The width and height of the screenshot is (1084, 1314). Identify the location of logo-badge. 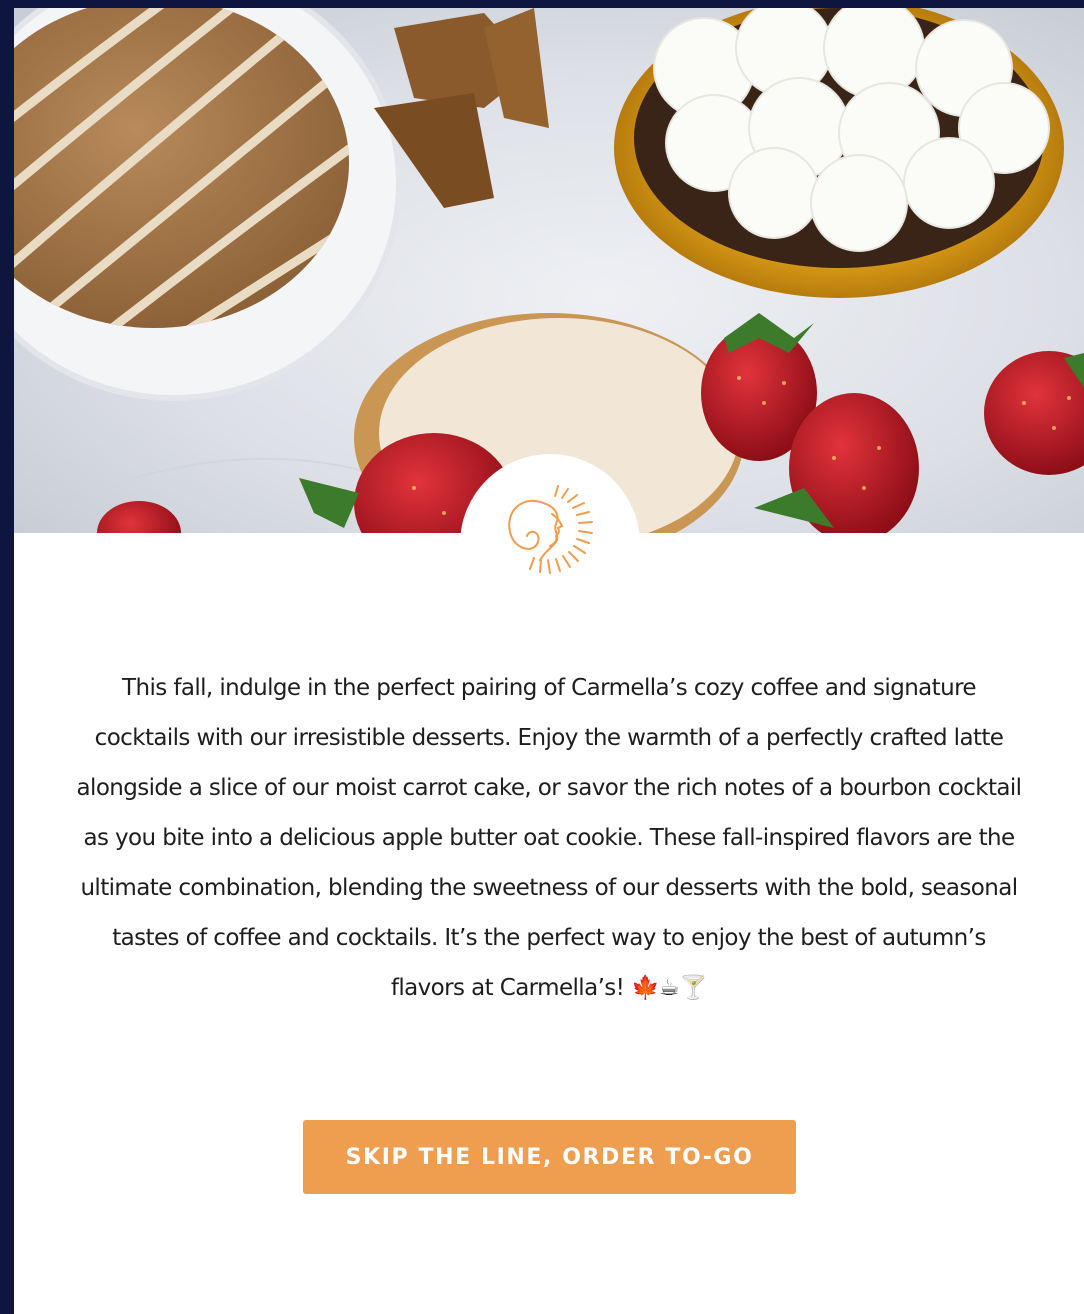
(550, 544).